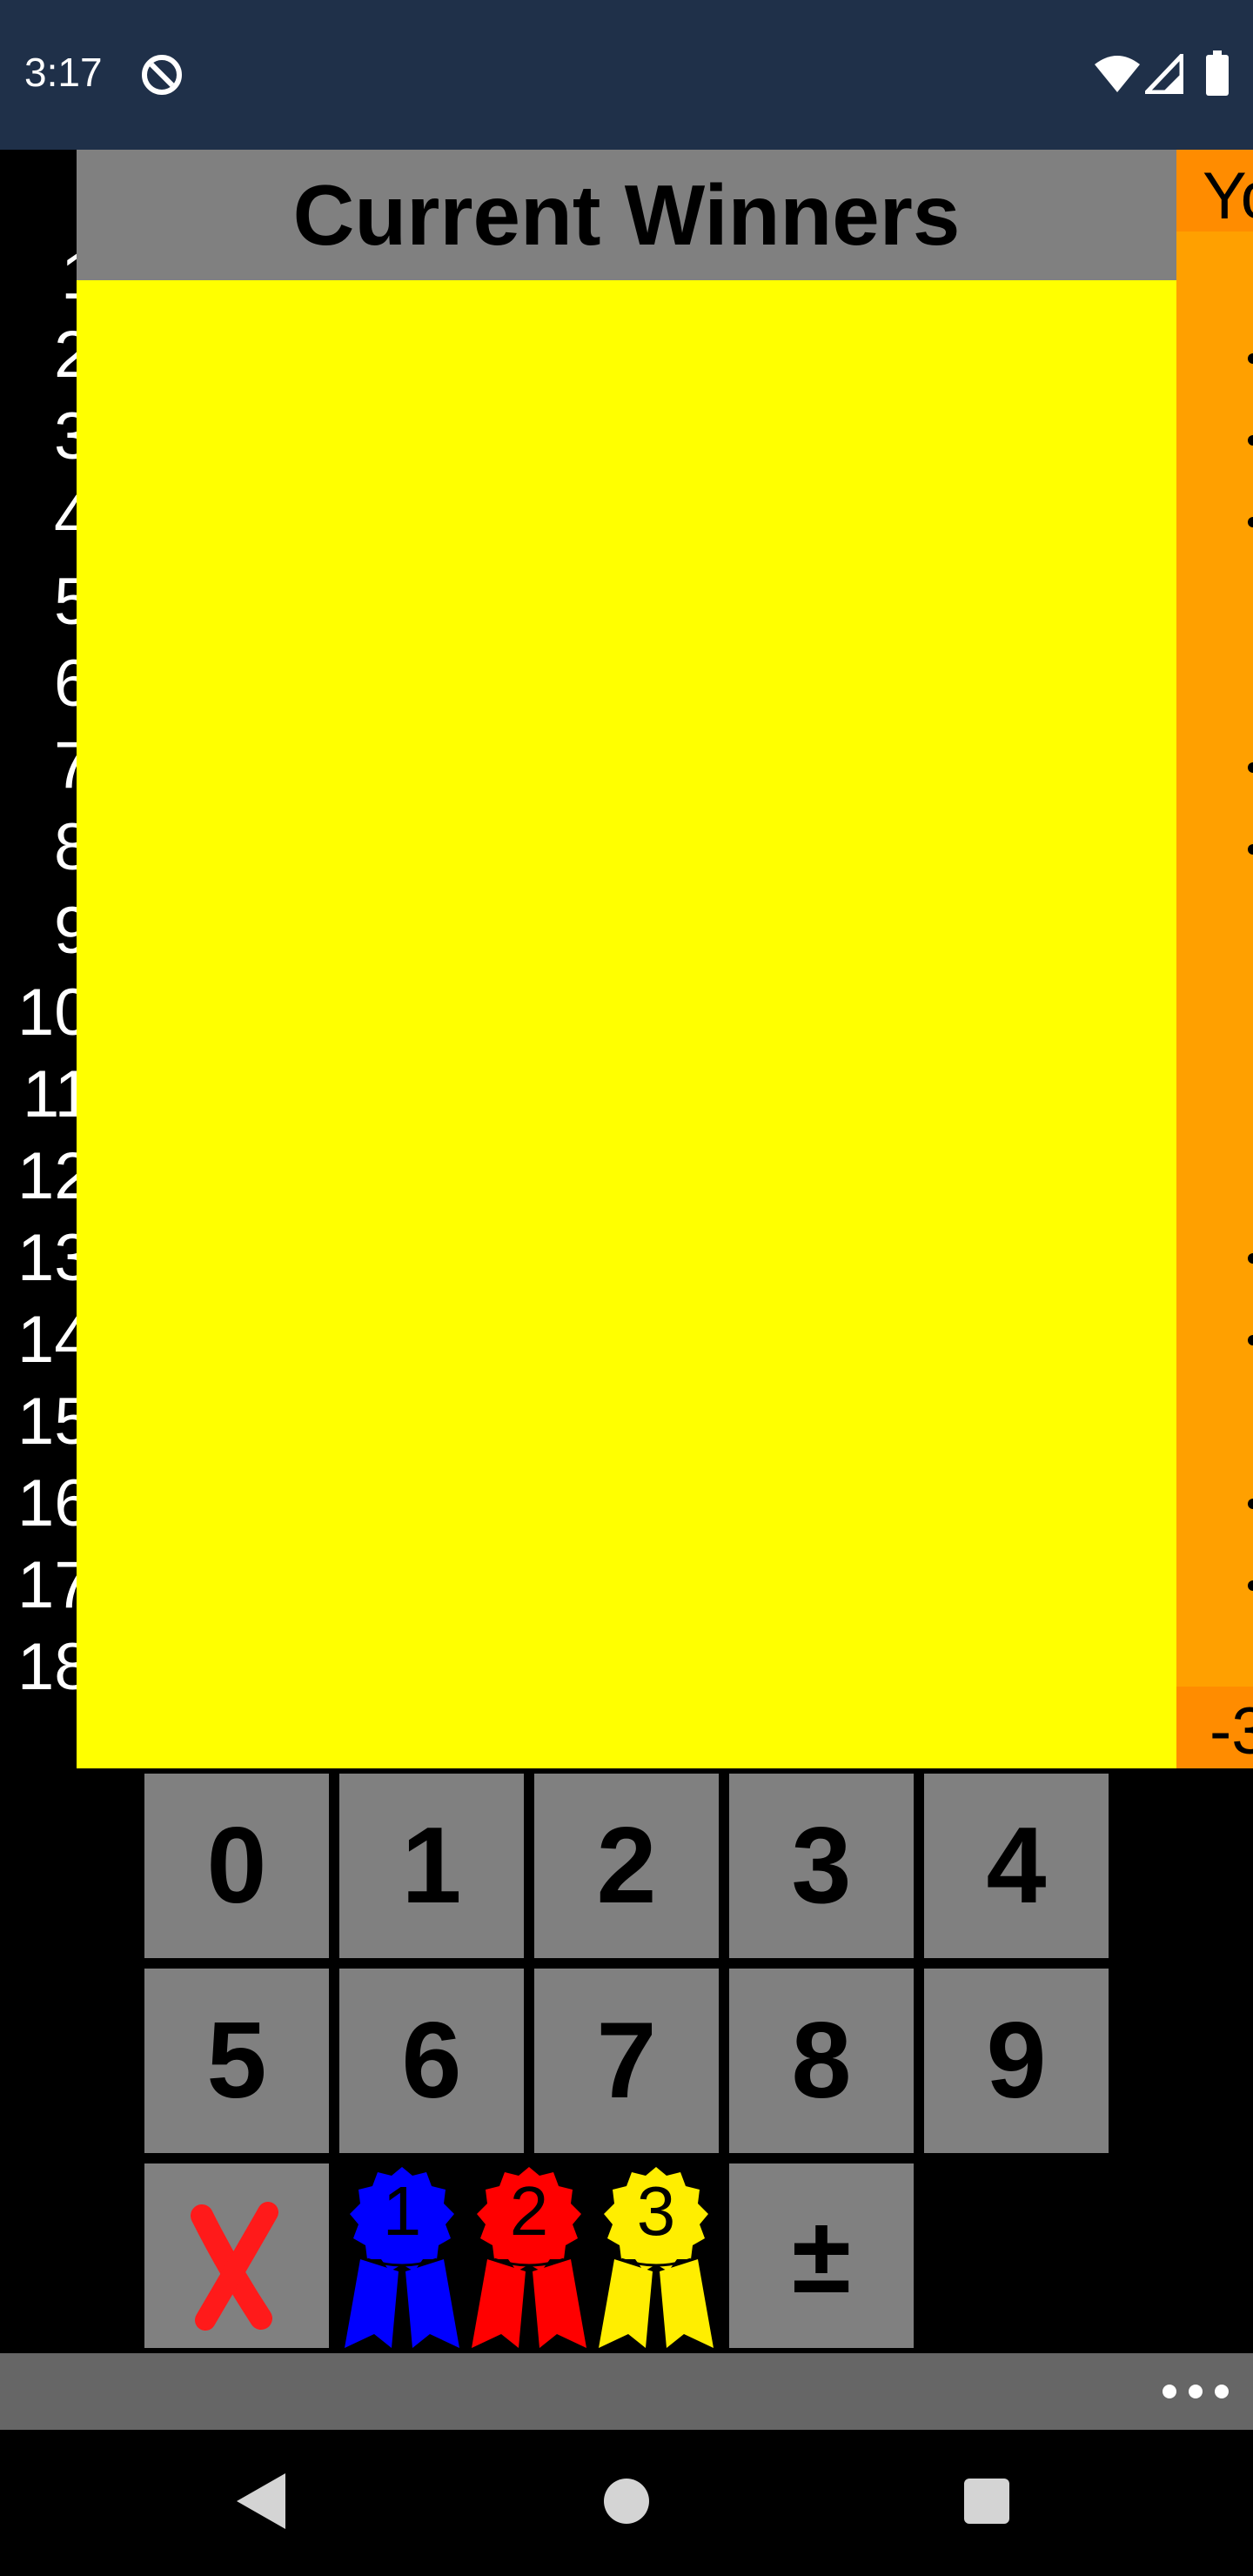 This screenshot has width=1253, height=2576. What do you see at coordinates (1217, 73) in the screenshot?
I see `battery-icon` at bounding box center [1217, 73].